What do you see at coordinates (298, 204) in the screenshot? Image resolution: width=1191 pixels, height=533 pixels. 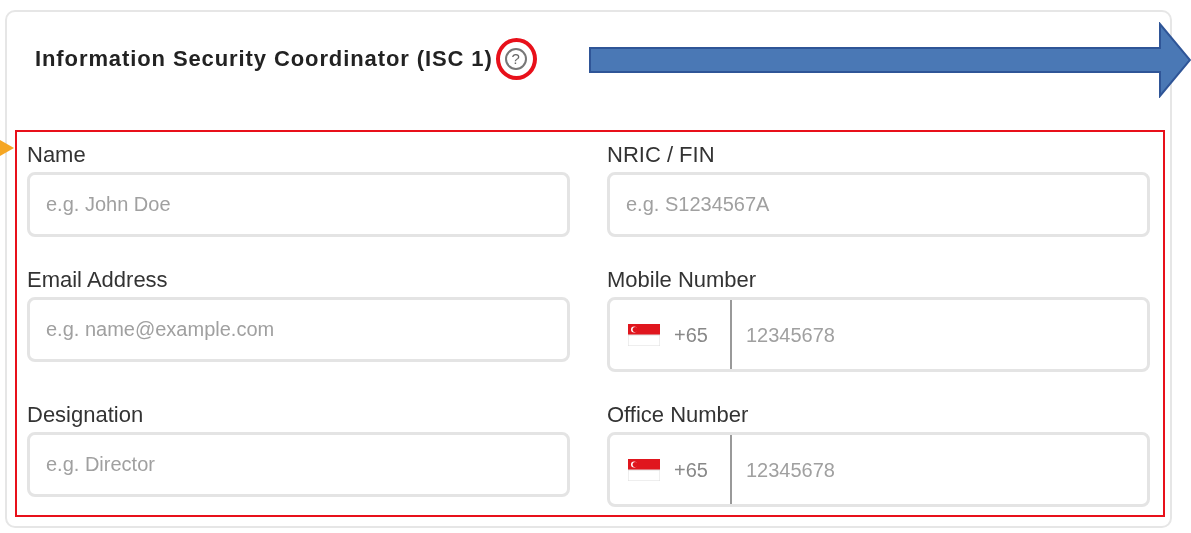 I see `input-field: e.g. John Doe` at bounding box center [298, 204].